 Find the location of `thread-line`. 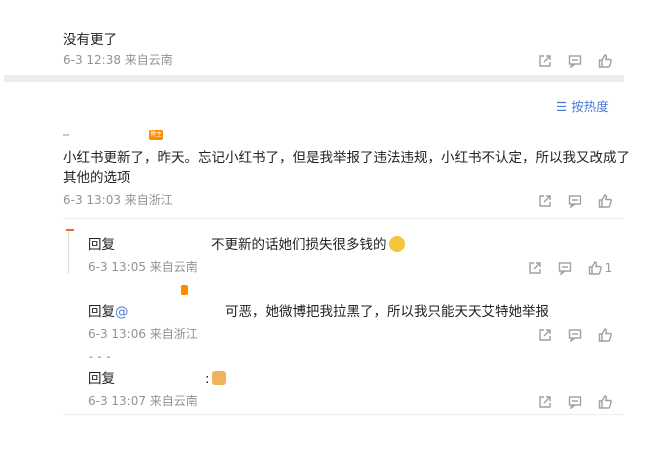

thread-line is located at coordinates (68, 252).